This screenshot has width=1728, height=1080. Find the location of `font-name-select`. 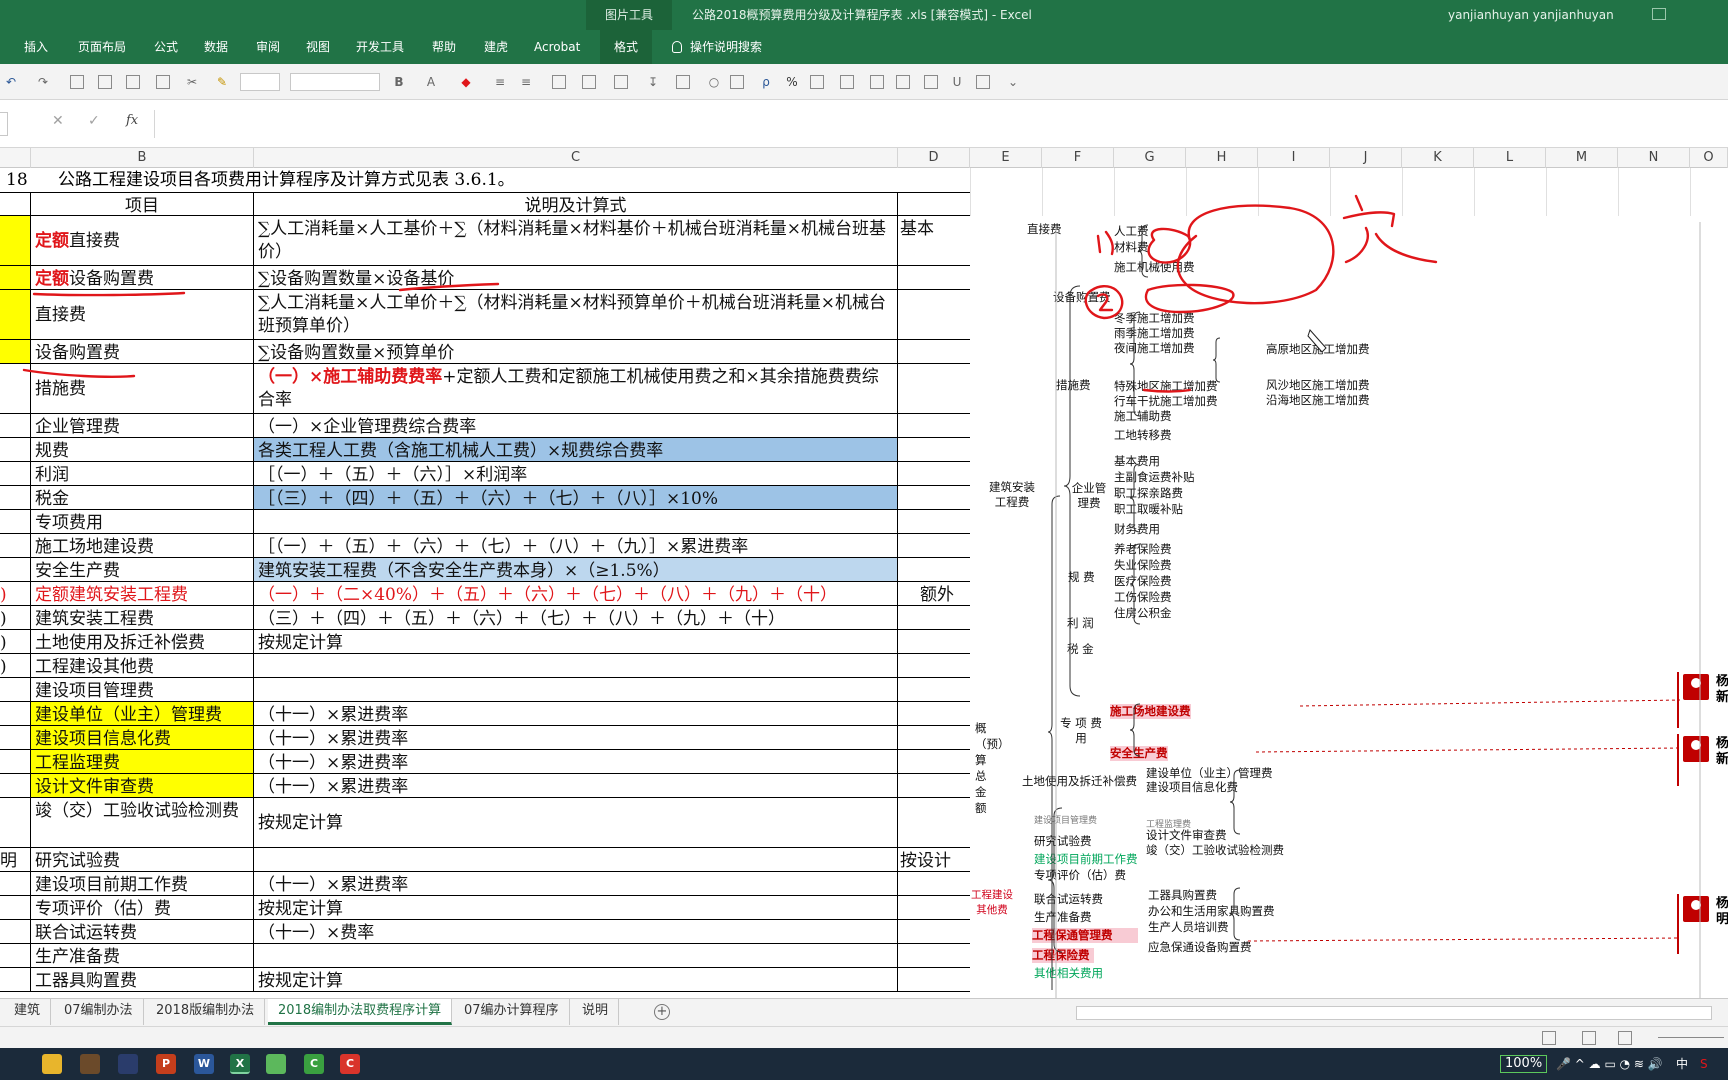

font-name-select is located at coordinates (260, 82).